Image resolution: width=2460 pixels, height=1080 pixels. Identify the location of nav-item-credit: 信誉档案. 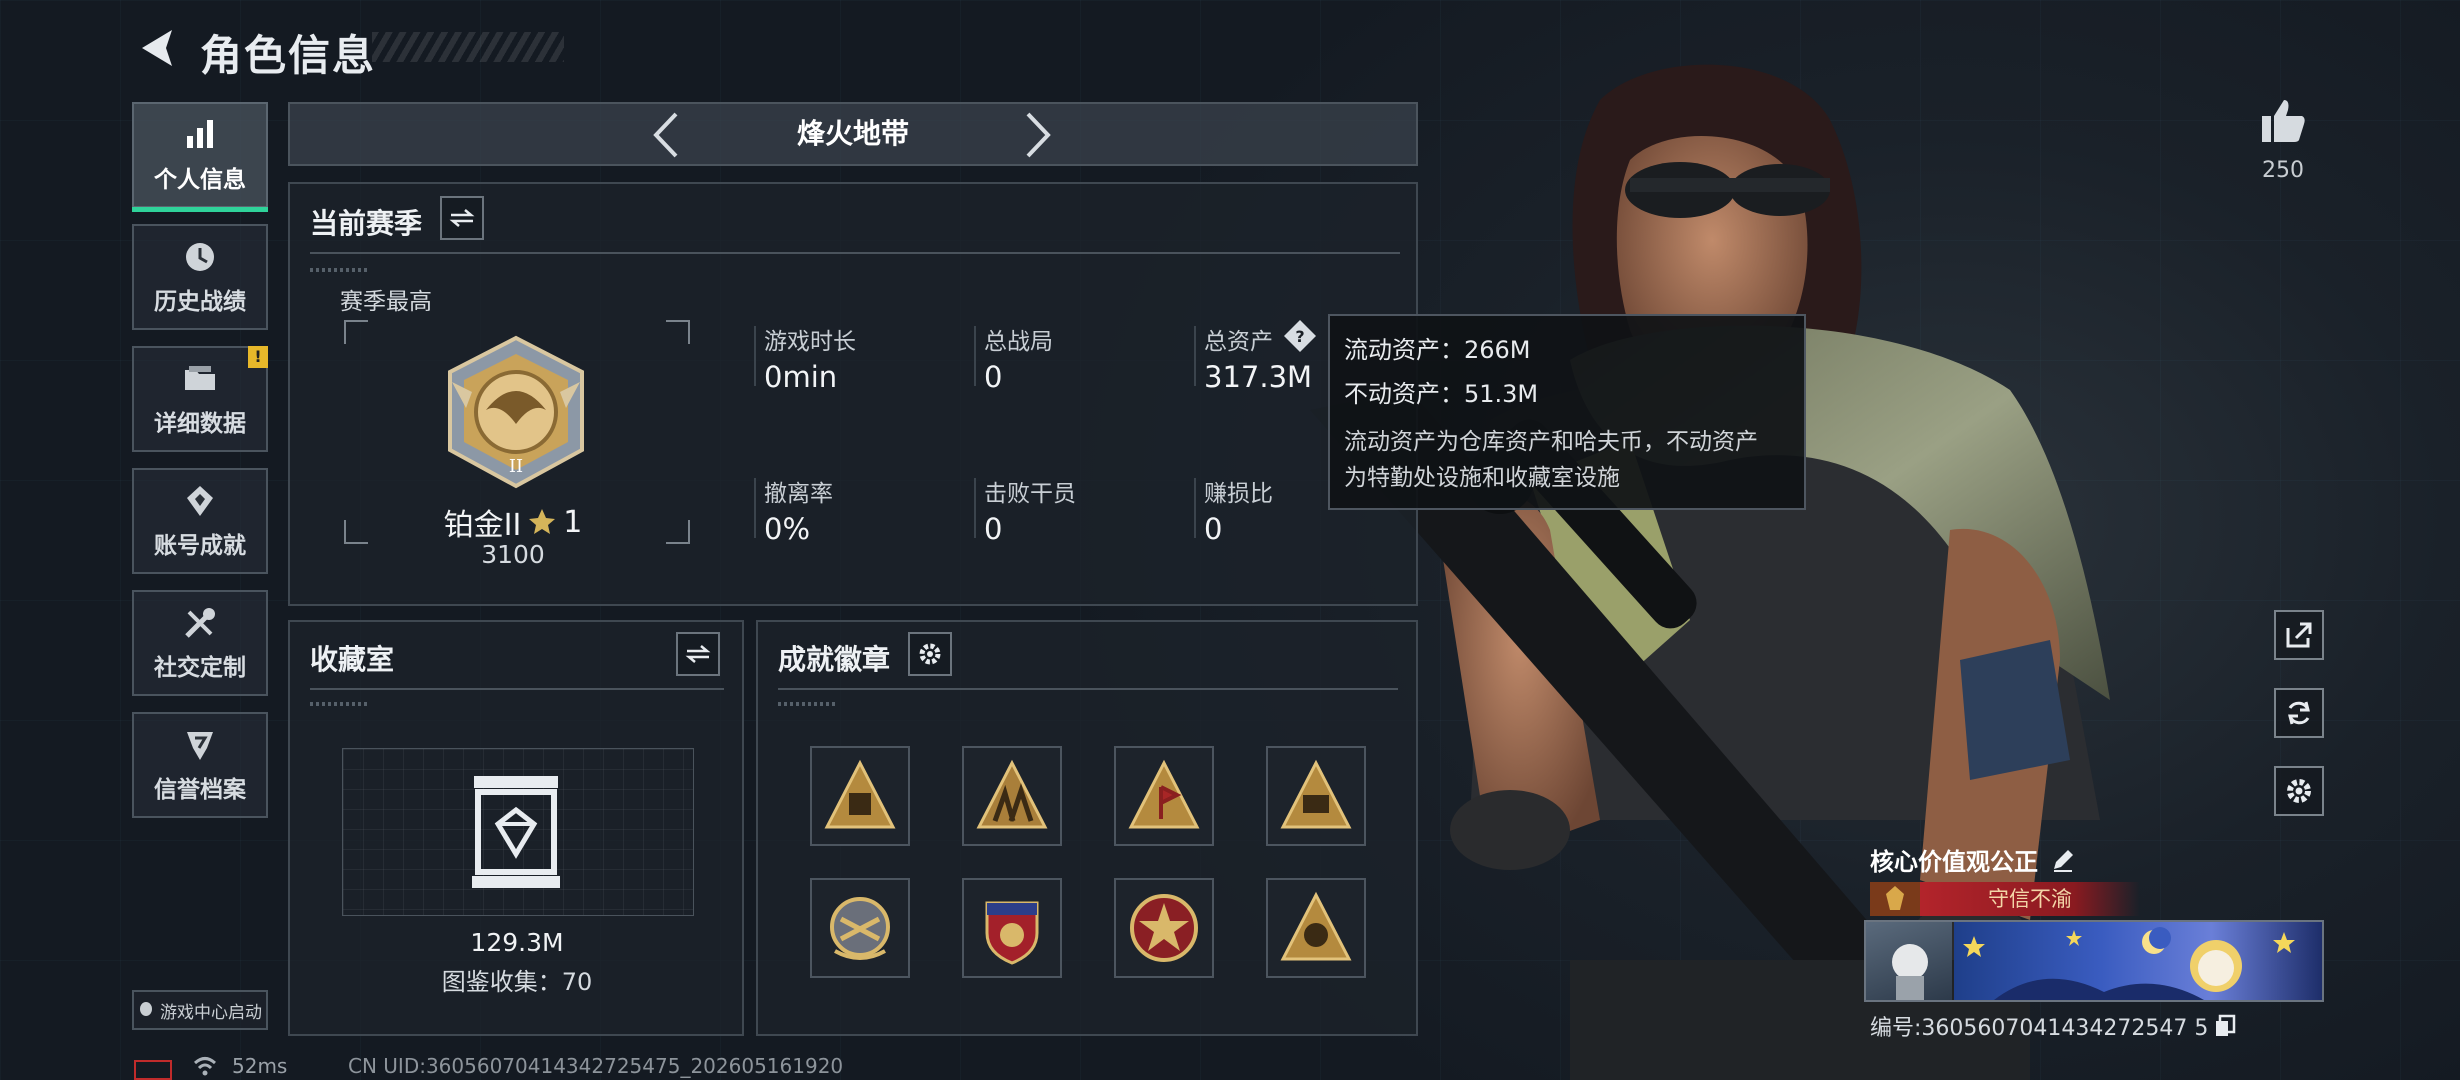
(200, 765).